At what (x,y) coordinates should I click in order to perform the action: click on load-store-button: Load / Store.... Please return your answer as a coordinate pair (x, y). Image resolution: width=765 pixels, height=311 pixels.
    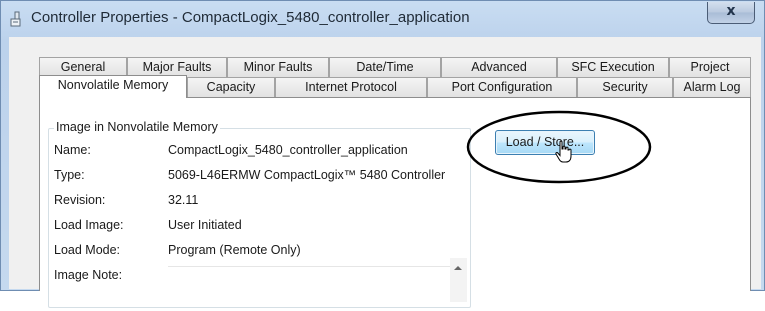
    Looking at the image, I should click on (545, 142).